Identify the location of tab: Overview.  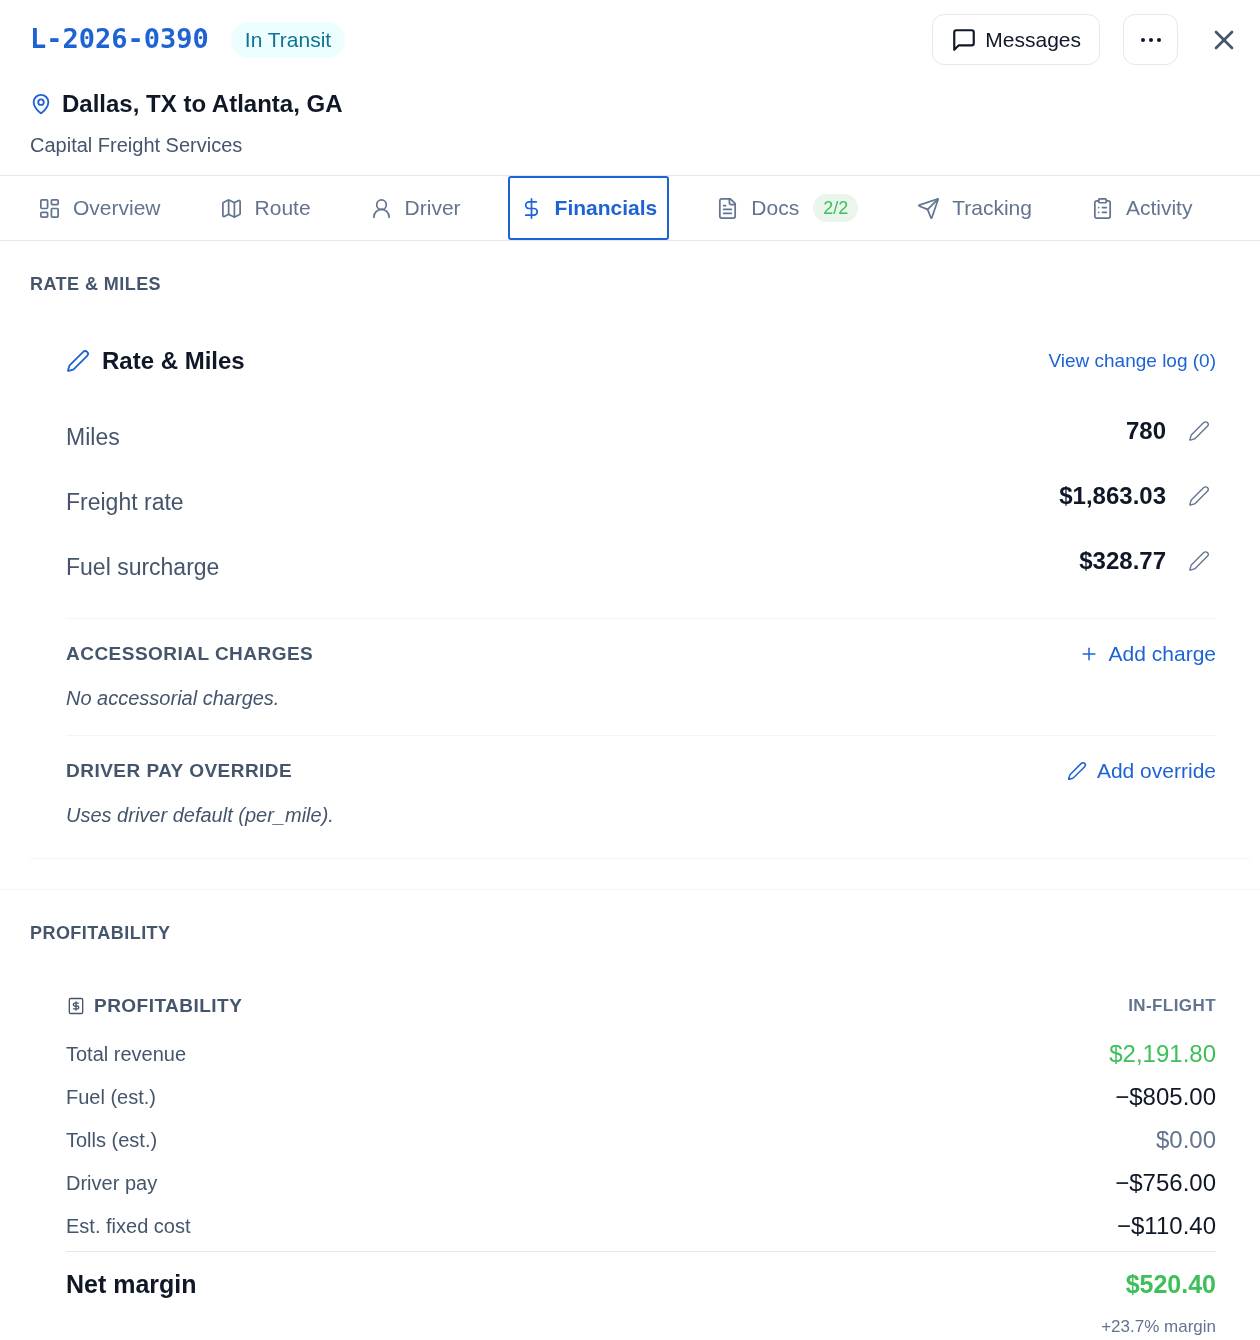
(99, 208).